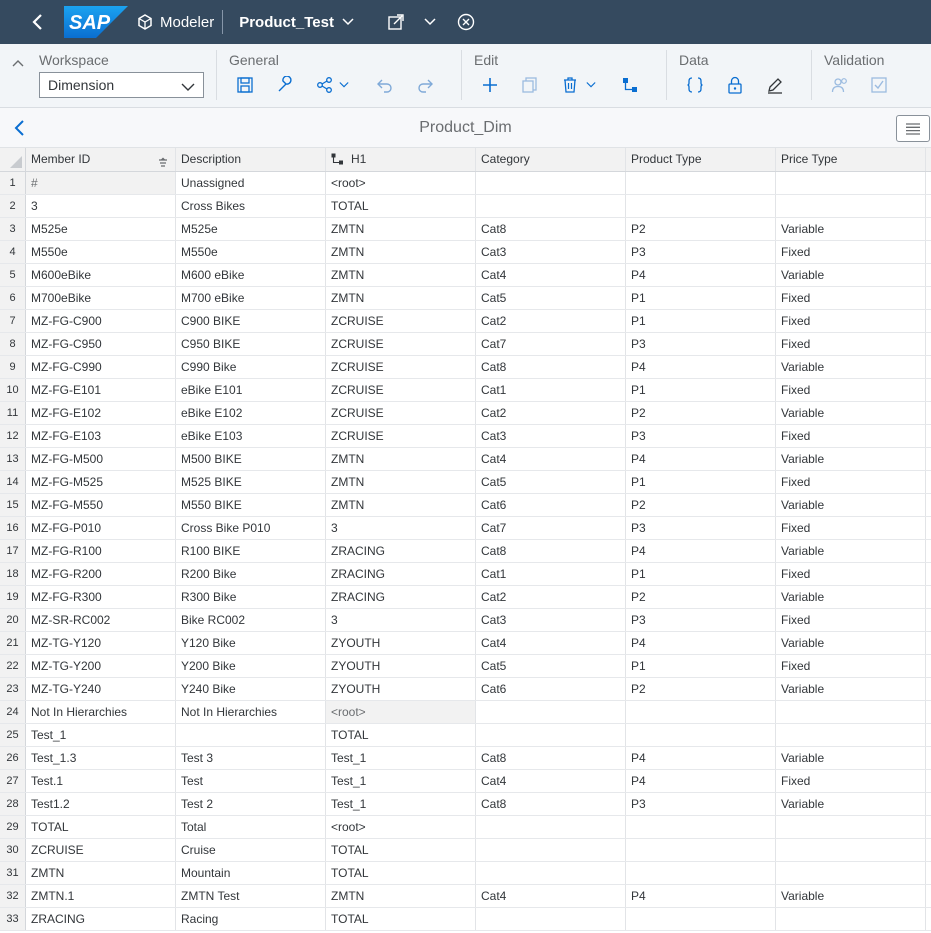  What do you see at coordinates (101, 620) in the screenshot?
I see `cell-member-id: MZ-SR-RC002` at bounding box center [101, 620].